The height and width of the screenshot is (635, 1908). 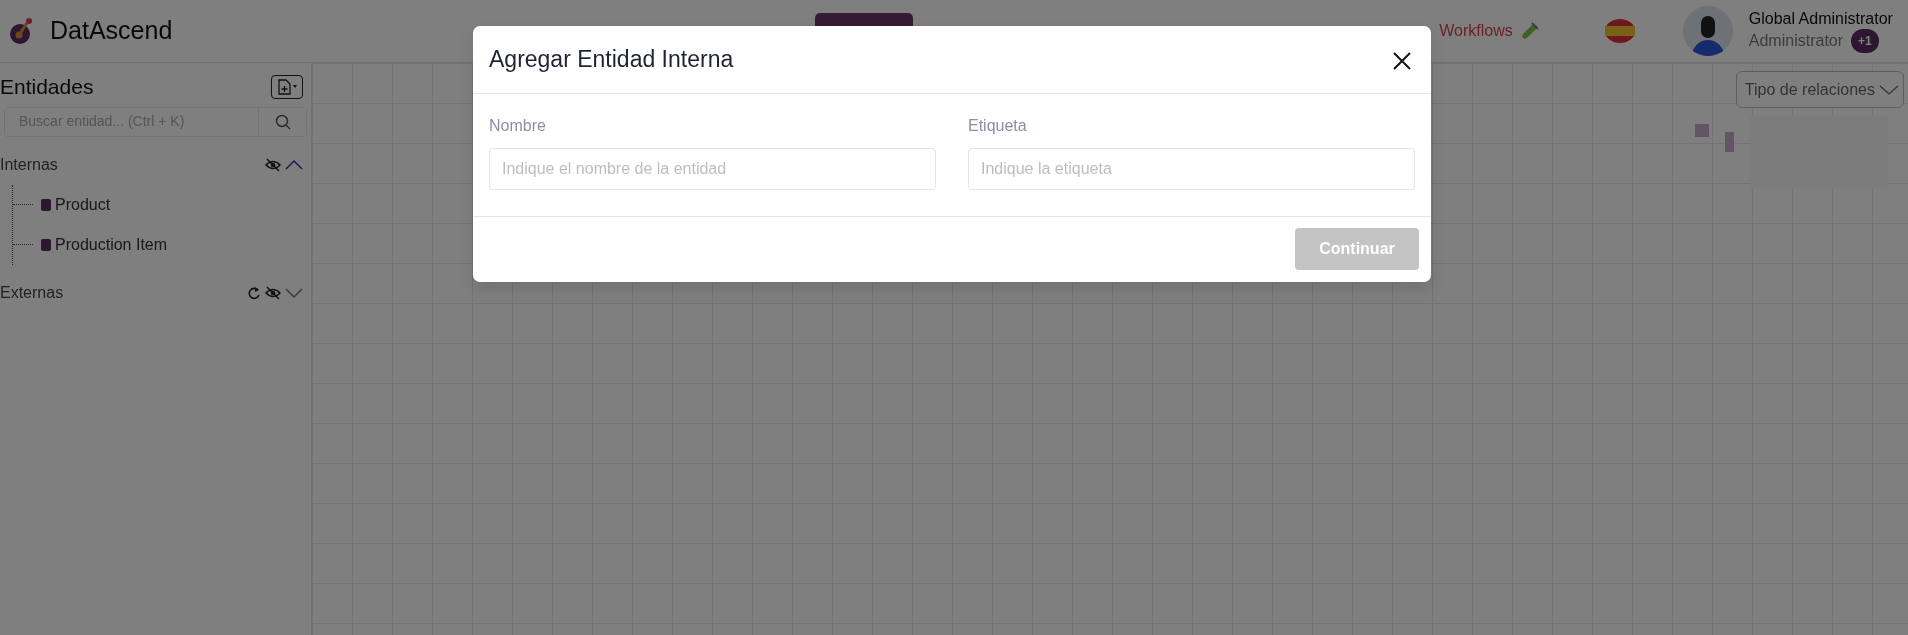 What do you see at coordinates (1529, 31) in the screenshot?
I see `test-tube-icon` at bounding box center [1529, 31].